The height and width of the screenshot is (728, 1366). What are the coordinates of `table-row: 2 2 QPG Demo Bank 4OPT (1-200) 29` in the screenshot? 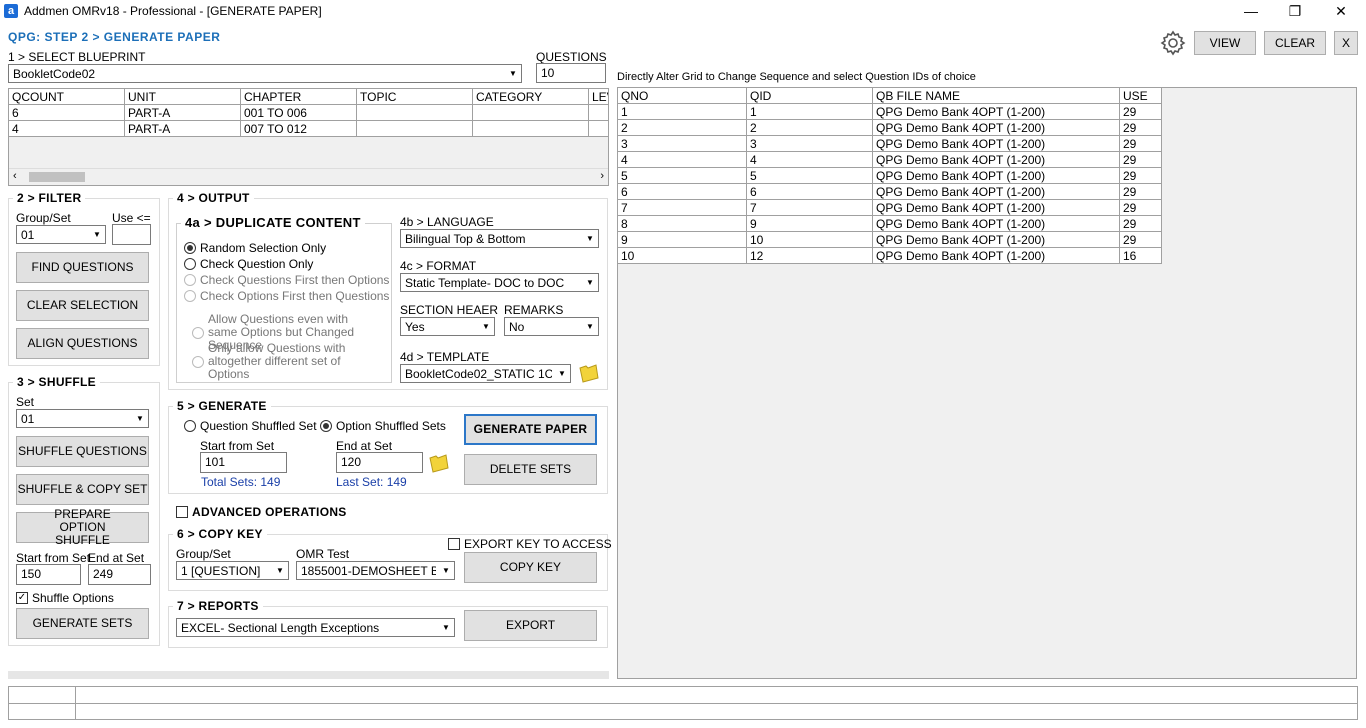 It's located at (890, 127).